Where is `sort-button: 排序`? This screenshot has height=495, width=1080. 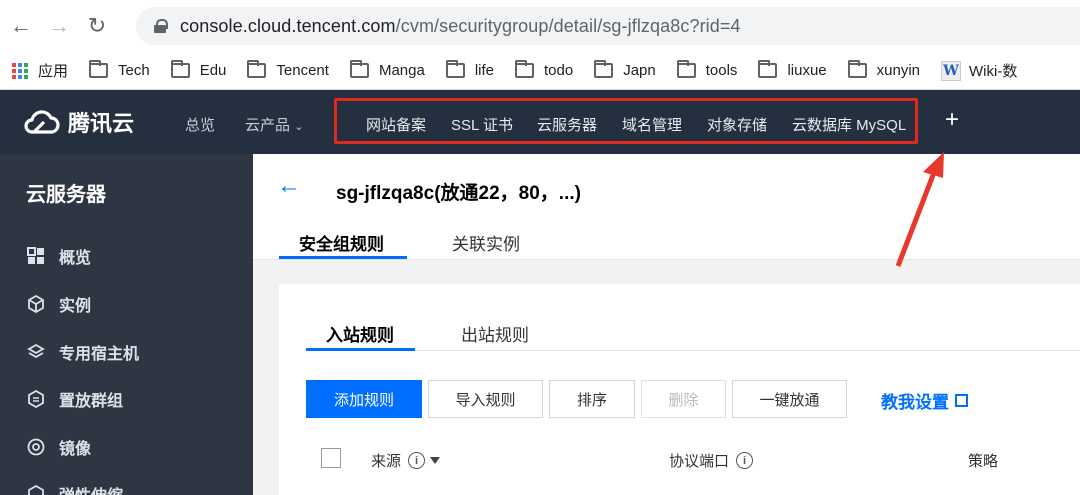 sort-button: 排序 is located at coordinates (592, 399).